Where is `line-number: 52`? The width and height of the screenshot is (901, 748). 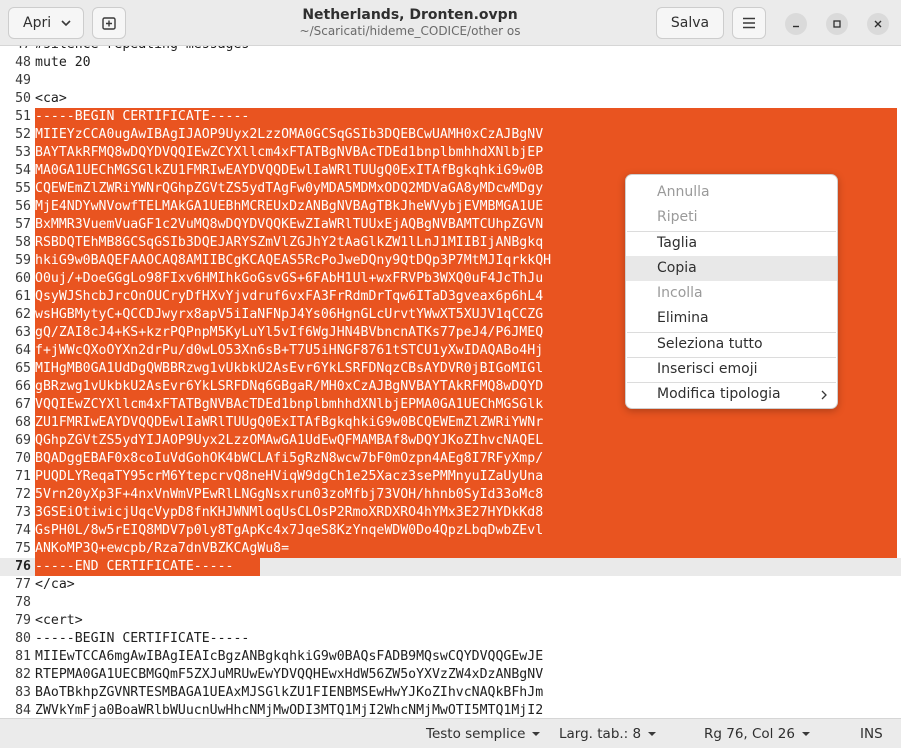 line-number: 52 is located at coordinates (23, 134).